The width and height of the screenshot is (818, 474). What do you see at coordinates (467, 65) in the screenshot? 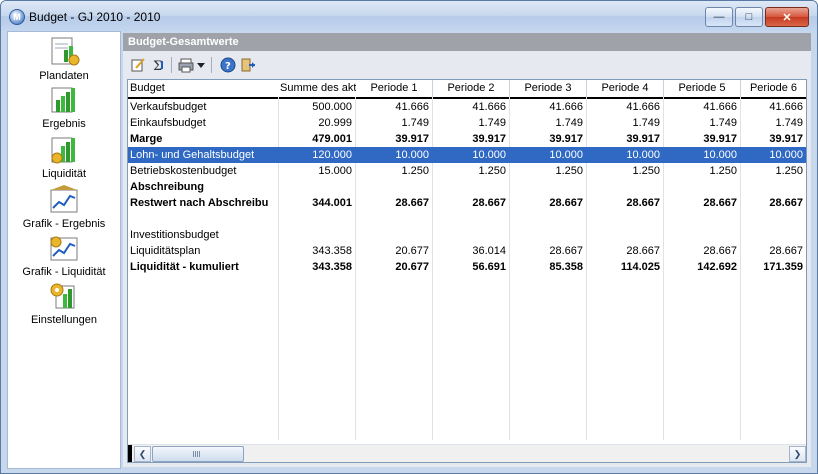
I see `toolbar: Σ ?` at bounding box center [467, 65].